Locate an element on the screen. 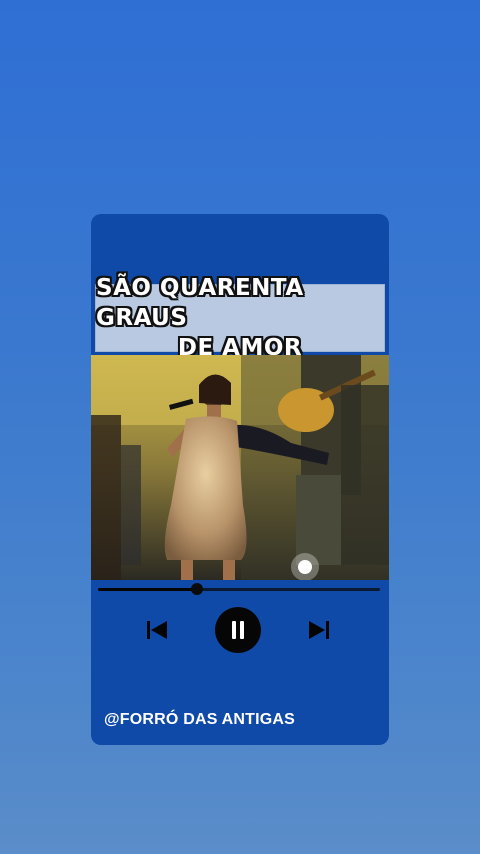  pause-icon is located at coordinates (234, 630).